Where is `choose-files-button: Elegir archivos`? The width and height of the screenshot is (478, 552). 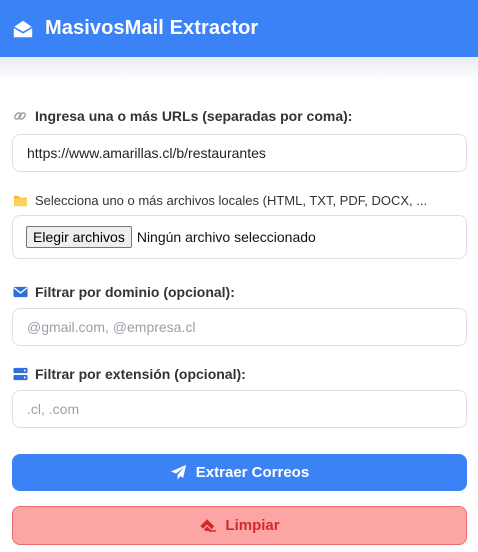
choose-files-button: Elegir archivos is located at coordinates (79, 237).